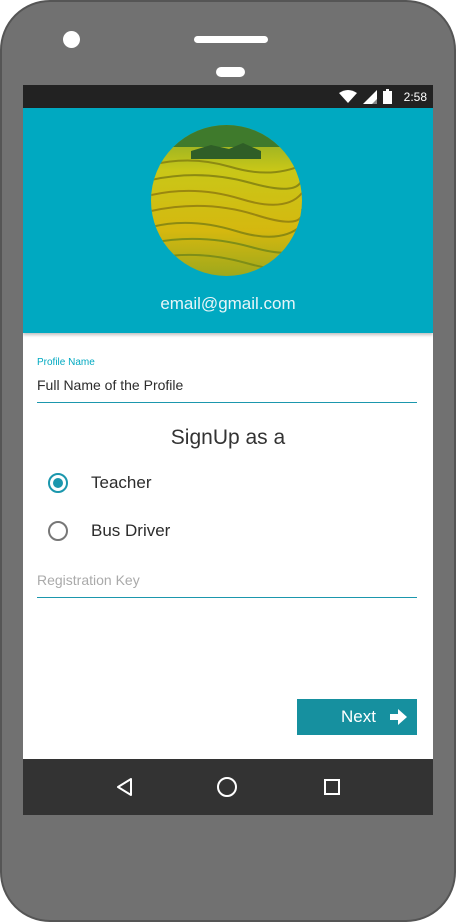  I want to click on navigation-bar, so click(228, 787).